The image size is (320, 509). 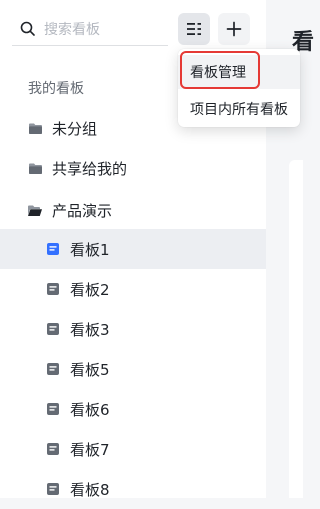 What do you see at coordinates (90, 289) in the screenshot?
I see `board-label: 看板2` at bounding box center [90, 289].